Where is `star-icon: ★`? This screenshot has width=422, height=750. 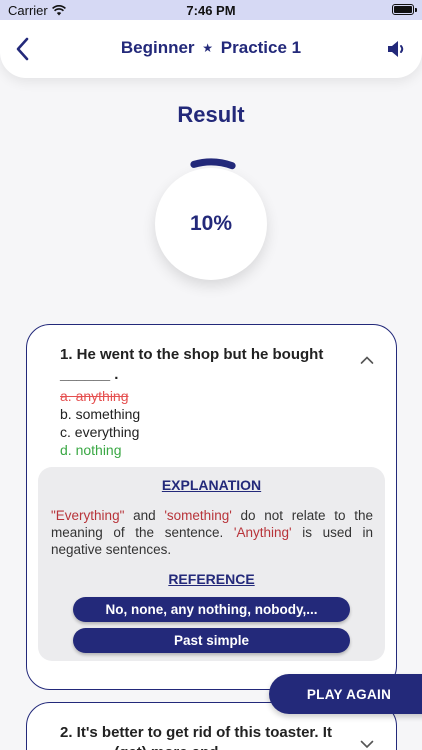 star-icon: ★ is located at coordinates (208, 48).